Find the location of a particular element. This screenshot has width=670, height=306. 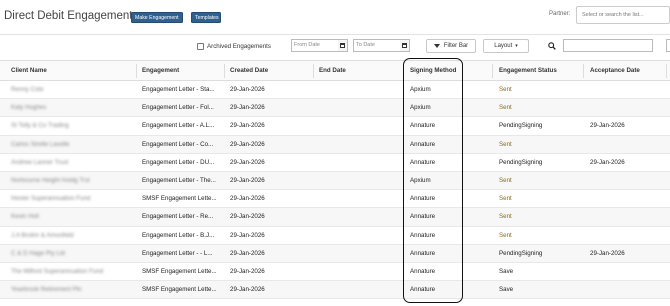

page-title: Direct Debit Engagements is located at coordinates (71, 16).